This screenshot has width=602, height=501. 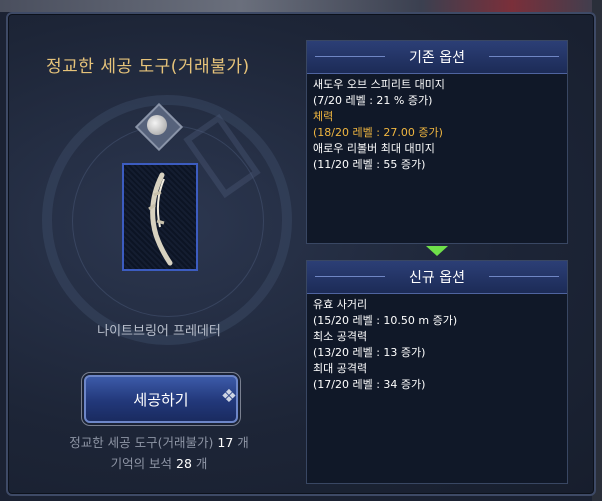 I want to click on option-line: (13/20 레벨 : 13 증가), so click(x=369, y=352).